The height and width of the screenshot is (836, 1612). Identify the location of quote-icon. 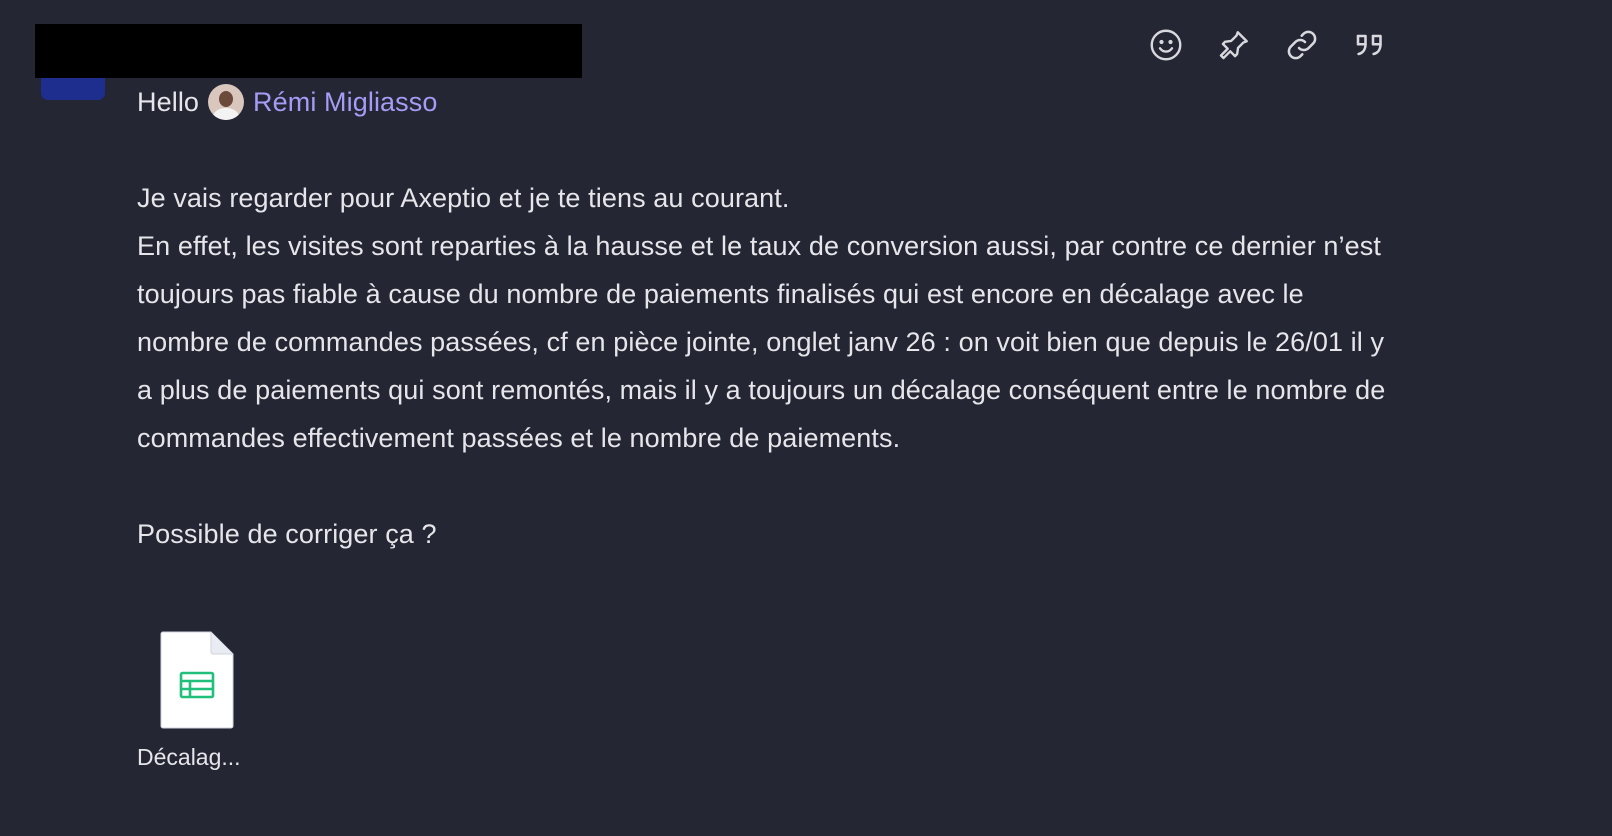
(1369, 45).